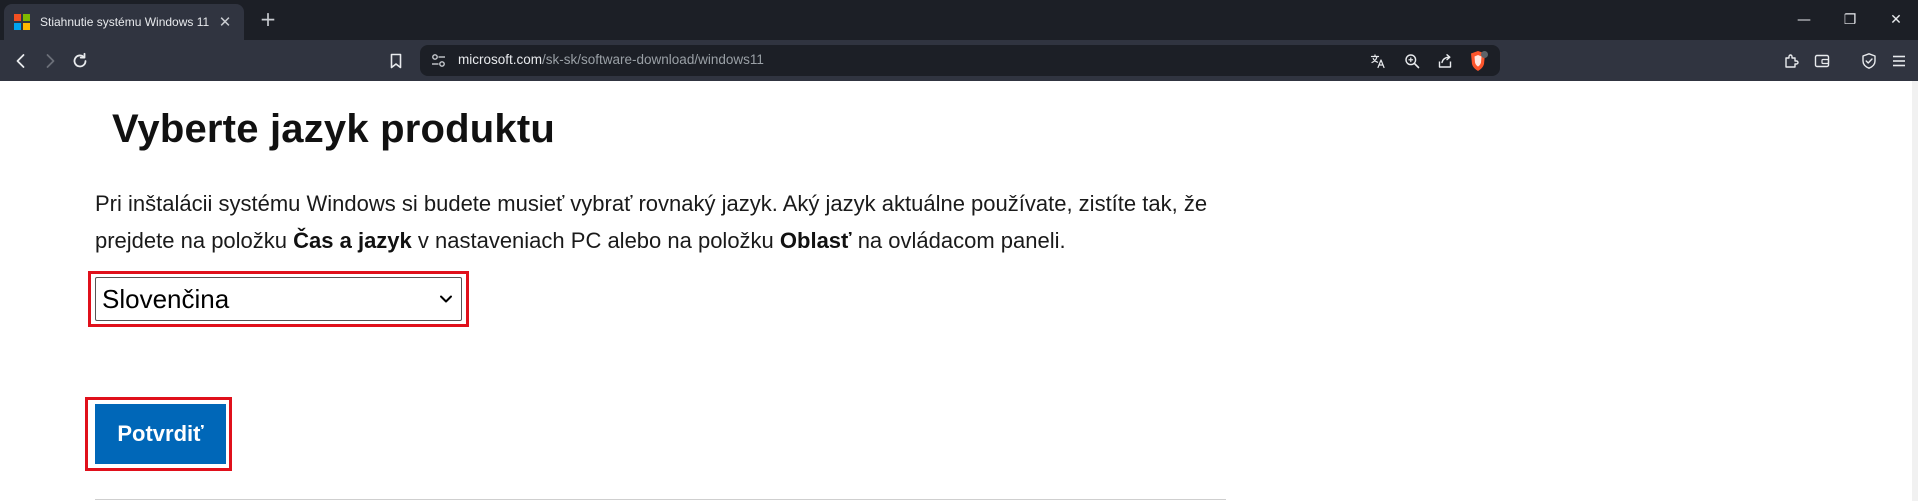 Image resolution: width=1918 pixels, height=501 pixels. Describe the element at coordinates (1412, 61) in the screenshot. I see `zoom-icon` at that location.